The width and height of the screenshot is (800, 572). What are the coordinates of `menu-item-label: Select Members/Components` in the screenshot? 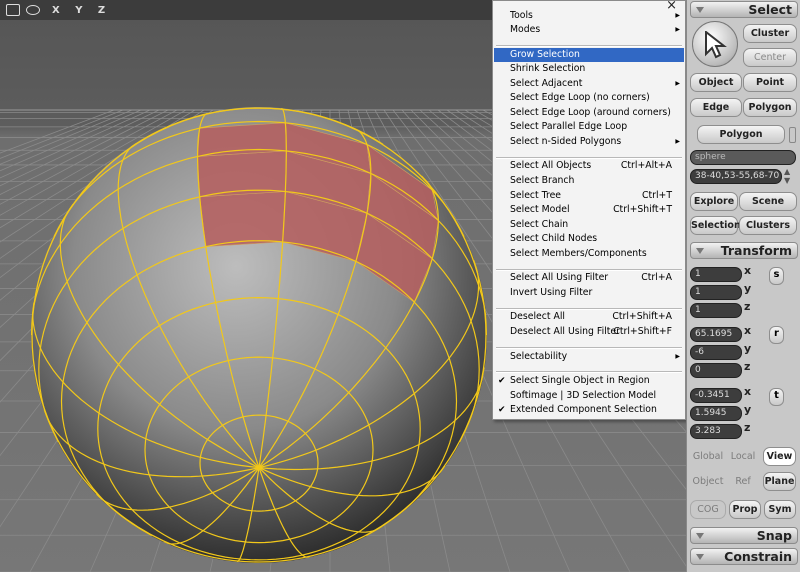 It's located at (578, 253).